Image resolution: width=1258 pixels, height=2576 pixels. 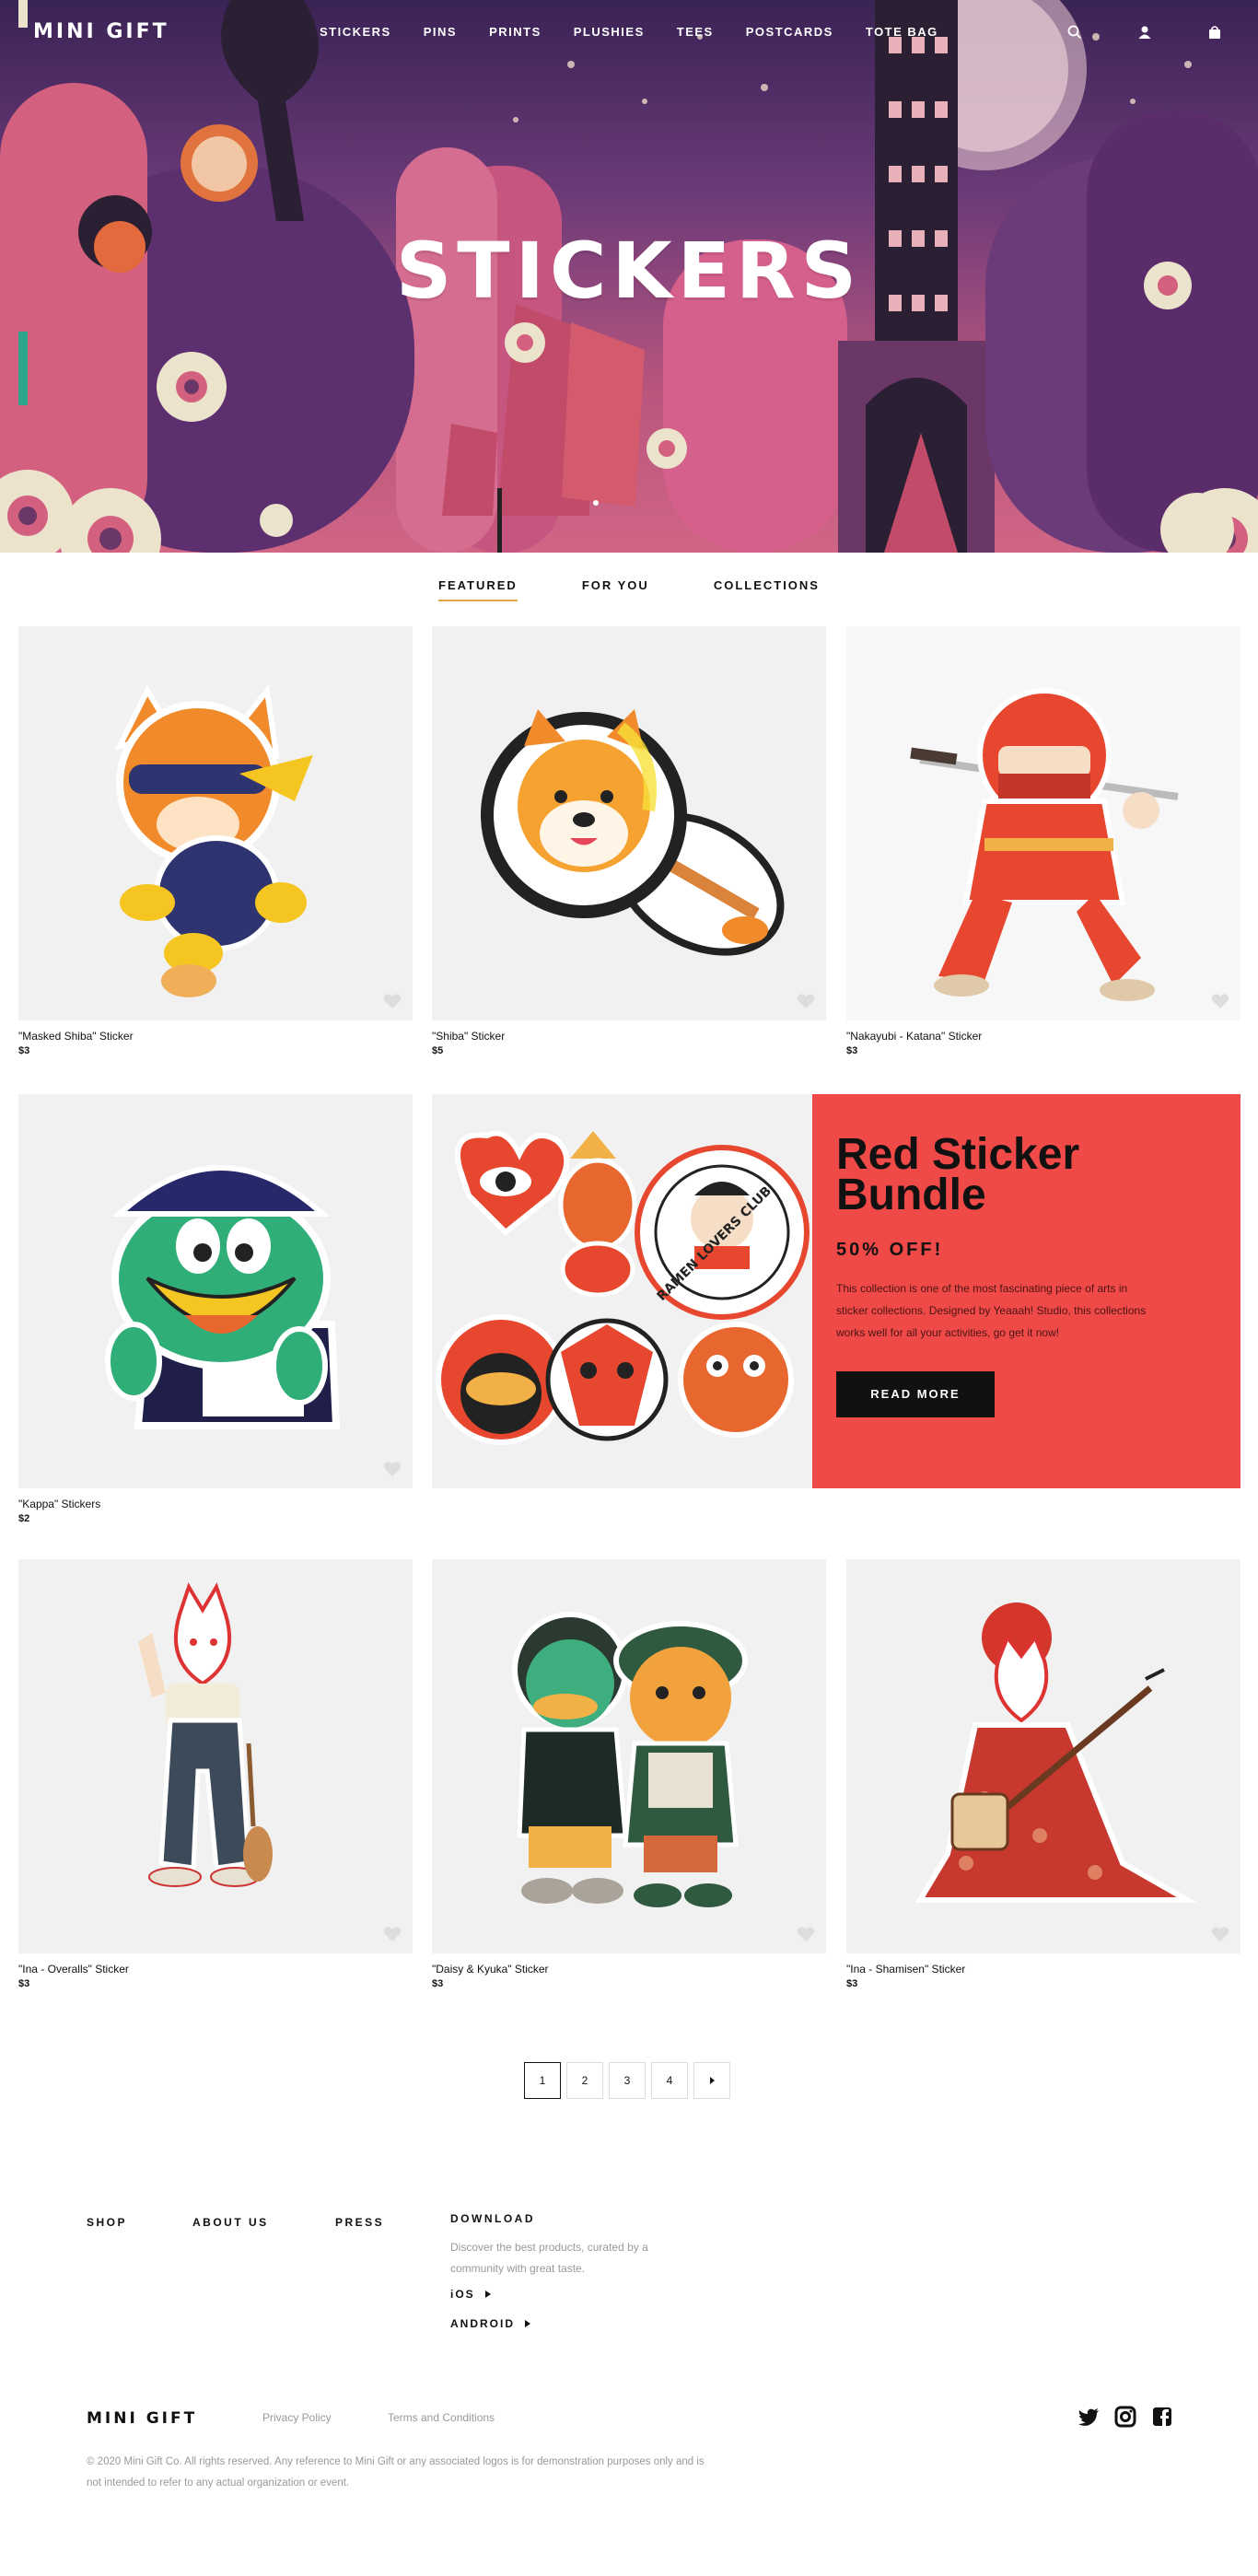 What do you see at coordinates (355, 32) in the screenshot?
I see `nav-link-stickers: STICKERS` at bounding box center [355, 32].